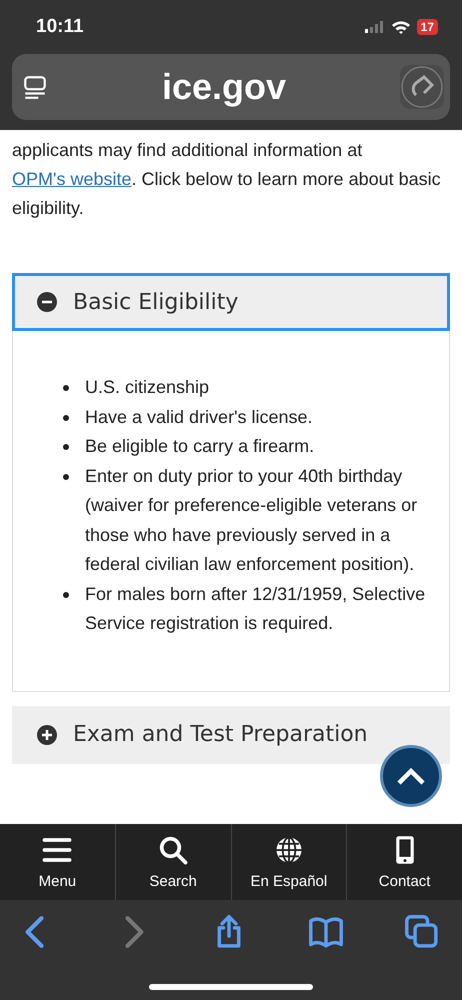 The image size is (462, 1000). What do you see at coordinates (199, 446) in the screenshot?
I see `list-item: Be eligible to carry a firearm.` at bounding box center [199, 446].